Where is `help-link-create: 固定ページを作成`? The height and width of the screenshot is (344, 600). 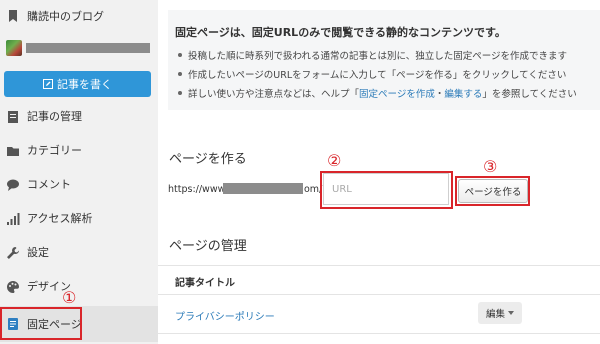
help-link-create: 固定ページを作成 is located at coordinates (397, 94).